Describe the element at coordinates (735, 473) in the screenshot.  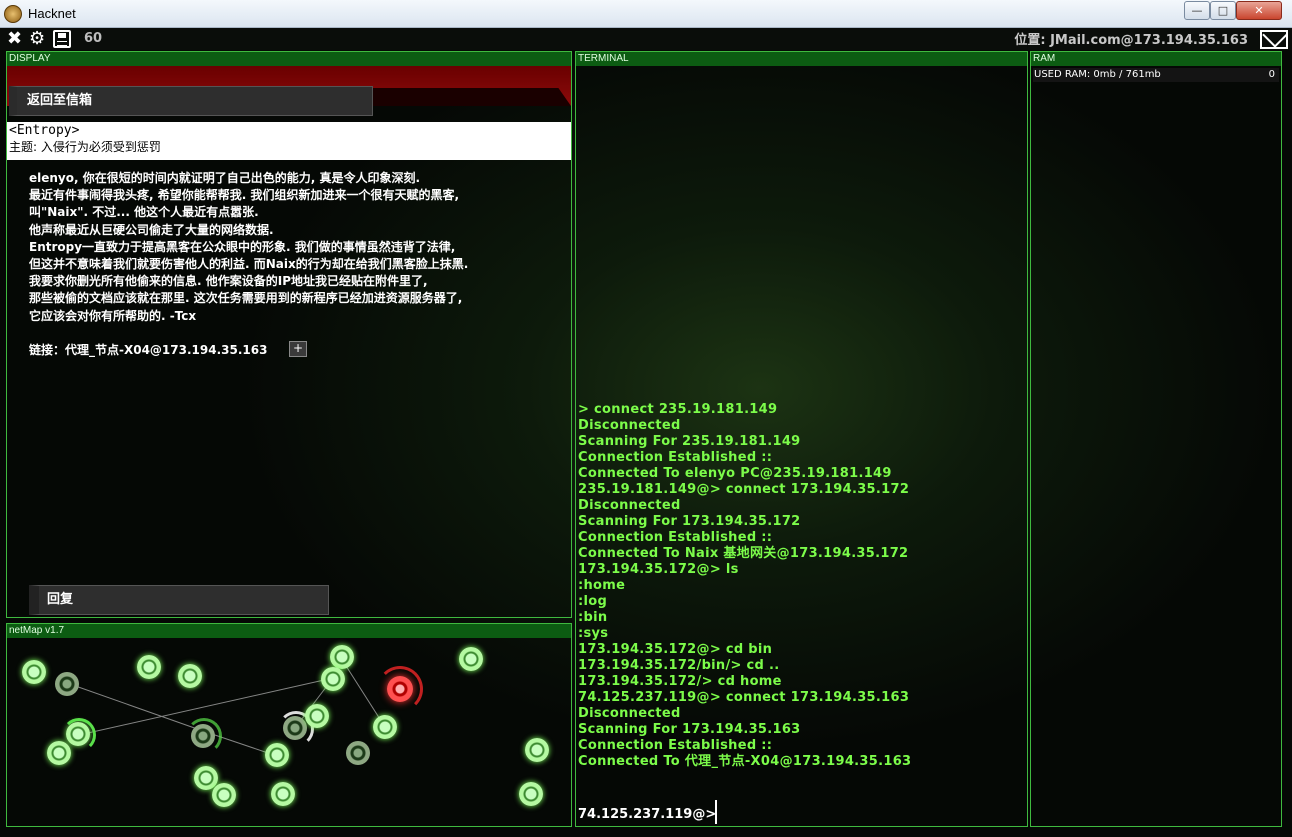
I see `terminal-line: Connected To elenyo PC@235.19.181.149` at that location.